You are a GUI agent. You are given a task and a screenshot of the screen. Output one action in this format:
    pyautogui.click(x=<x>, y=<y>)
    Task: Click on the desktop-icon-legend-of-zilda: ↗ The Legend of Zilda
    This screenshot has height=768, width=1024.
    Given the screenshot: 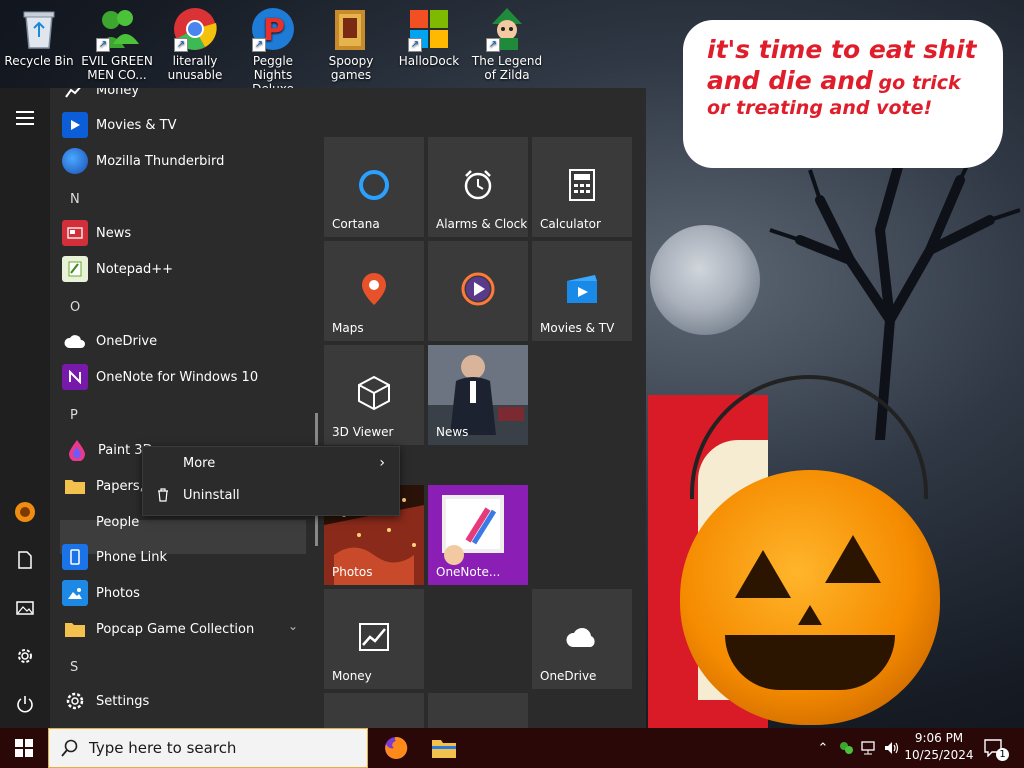 What is the action you would take?
    pyautogui.click(x=507, y=42)
    